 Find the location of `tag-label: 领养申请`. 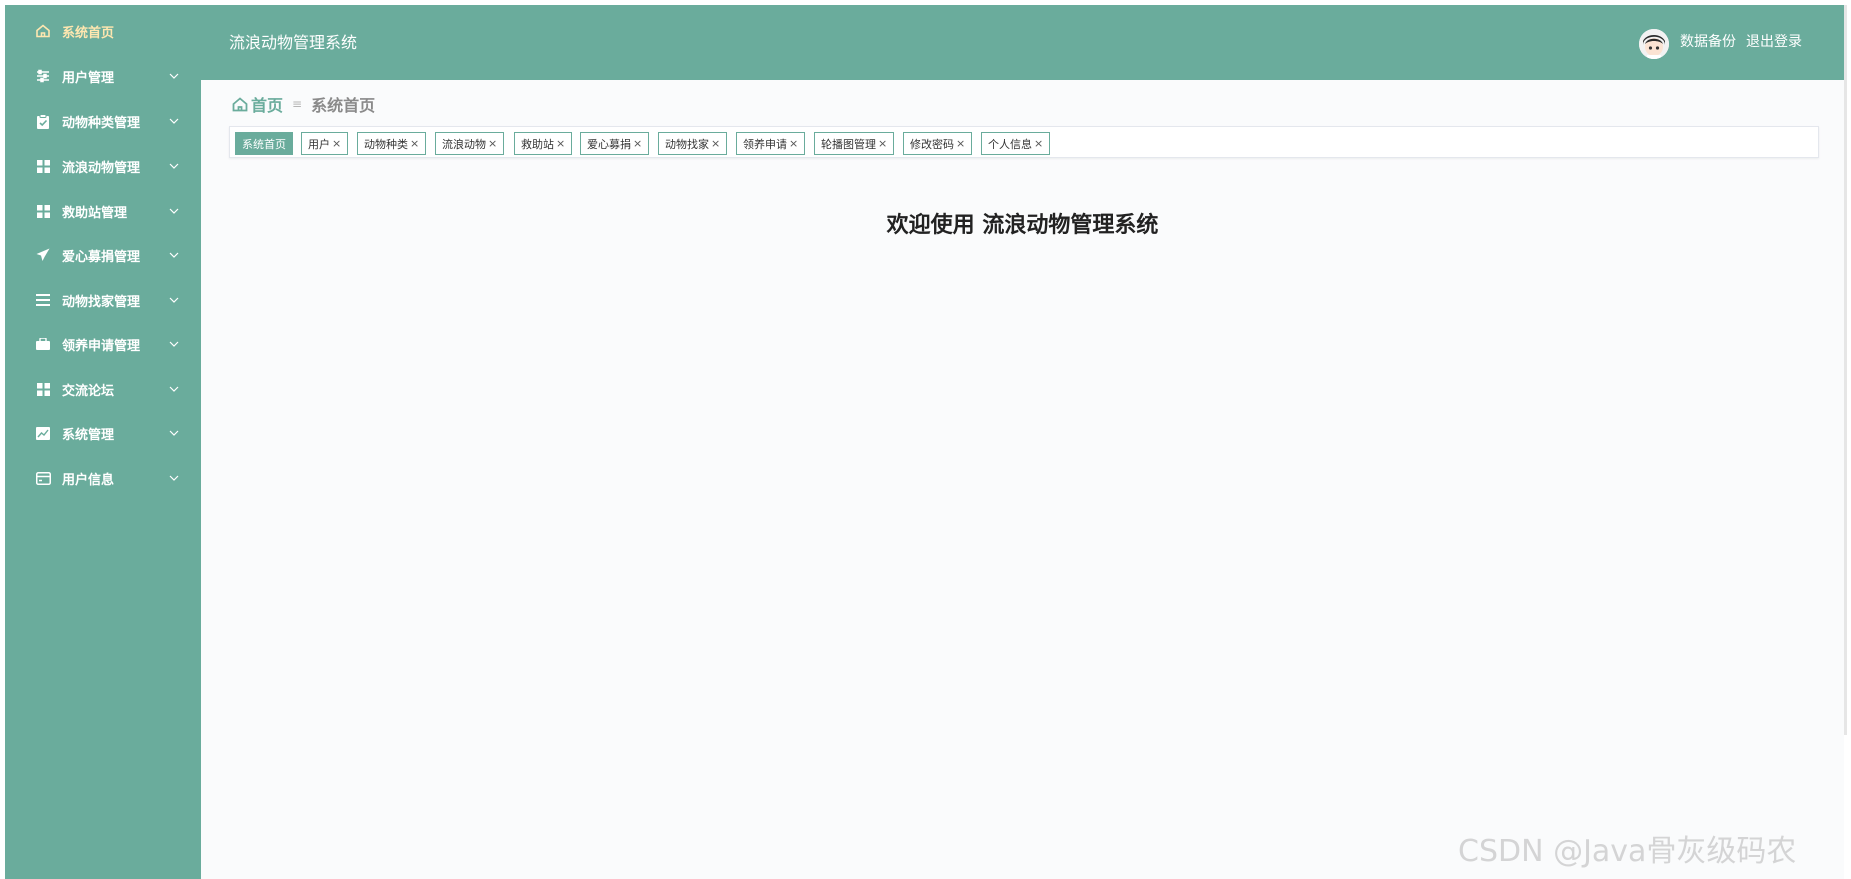

tag-label: 领养申请 is located at coordinates (765, 144).